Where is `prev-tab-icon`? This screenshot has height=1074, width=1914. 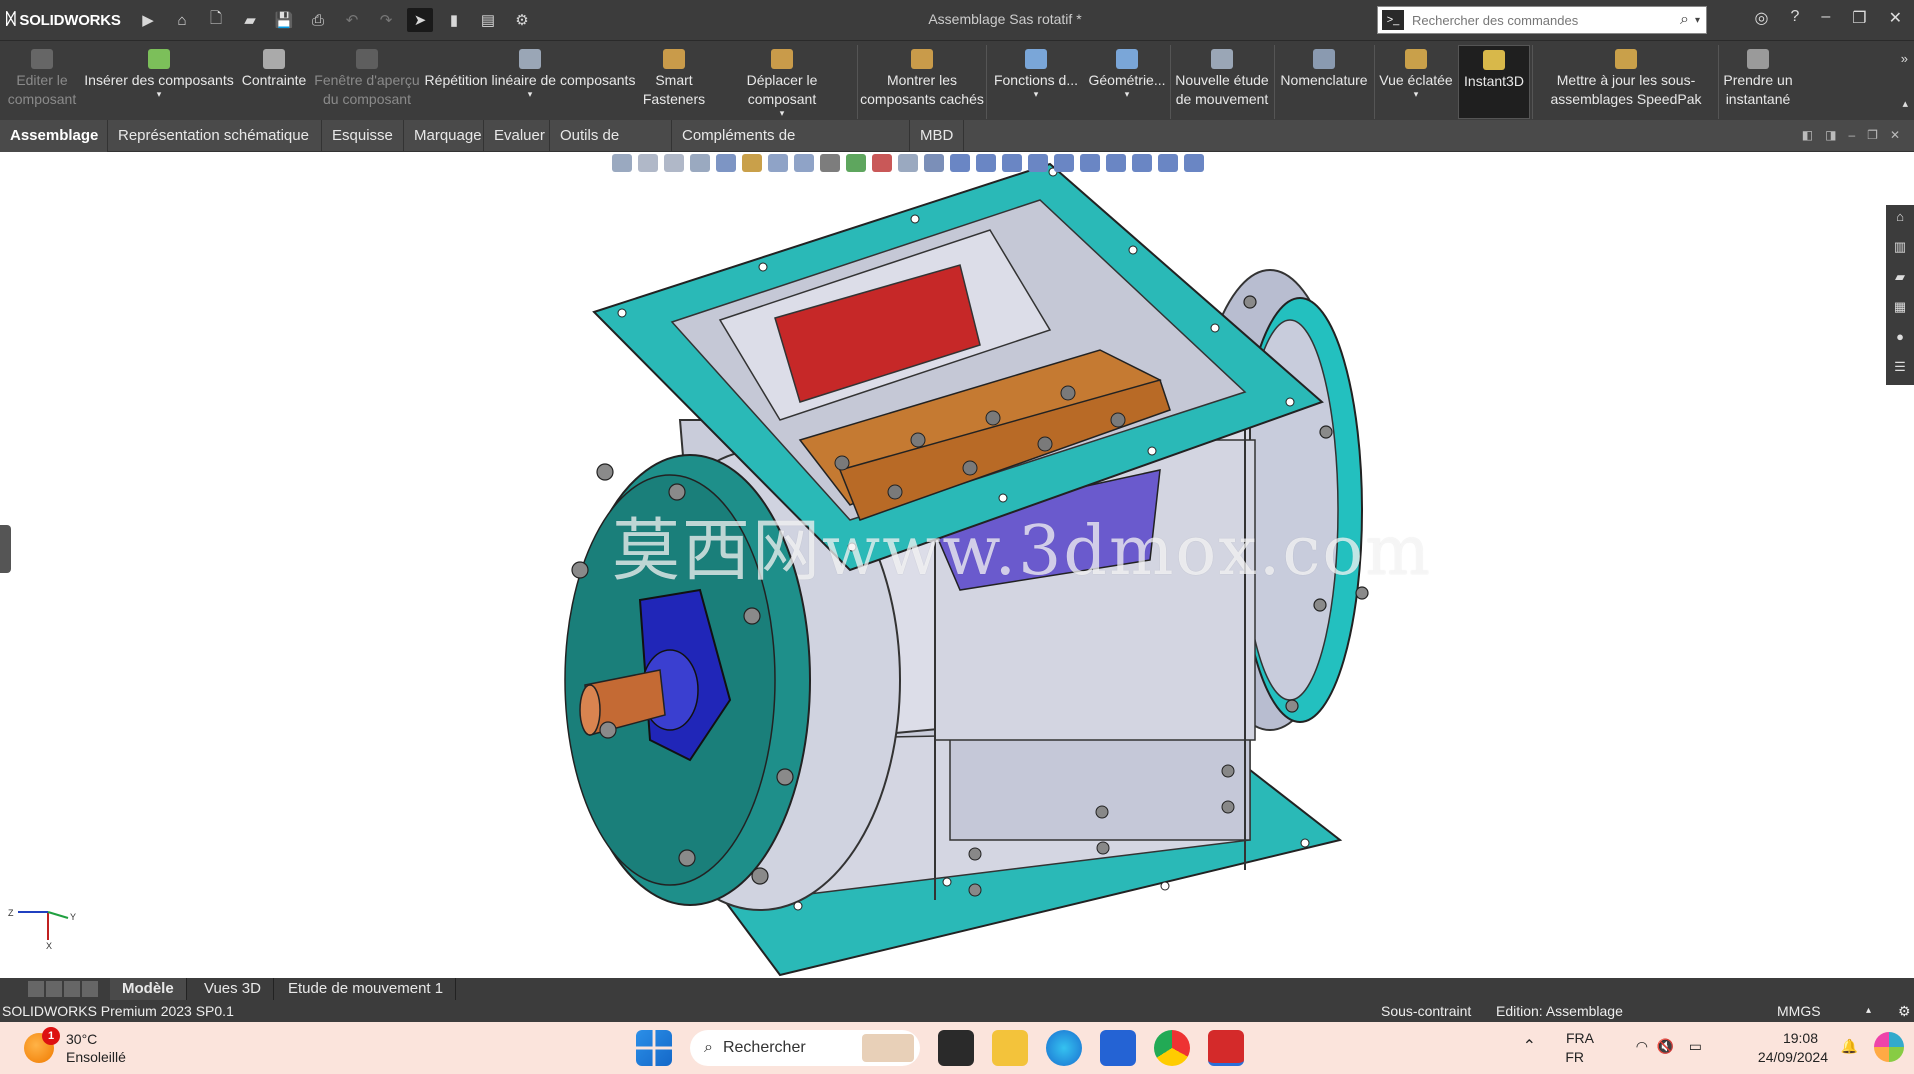
prev-tab-icon is located at coordinates (54, 989).